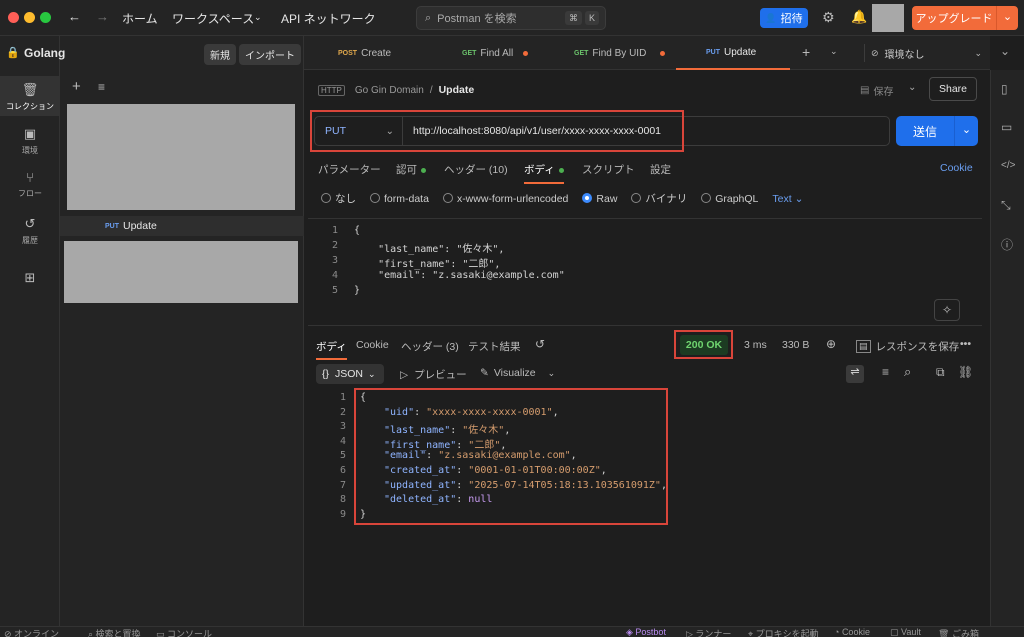 Image resolution: width=1024 pixels, height=637 pixels. What do you see at coordinates (708, 632) in the screenshot?
I see `status-runner: ▷ ランナー` at bounding box center [708, 632].